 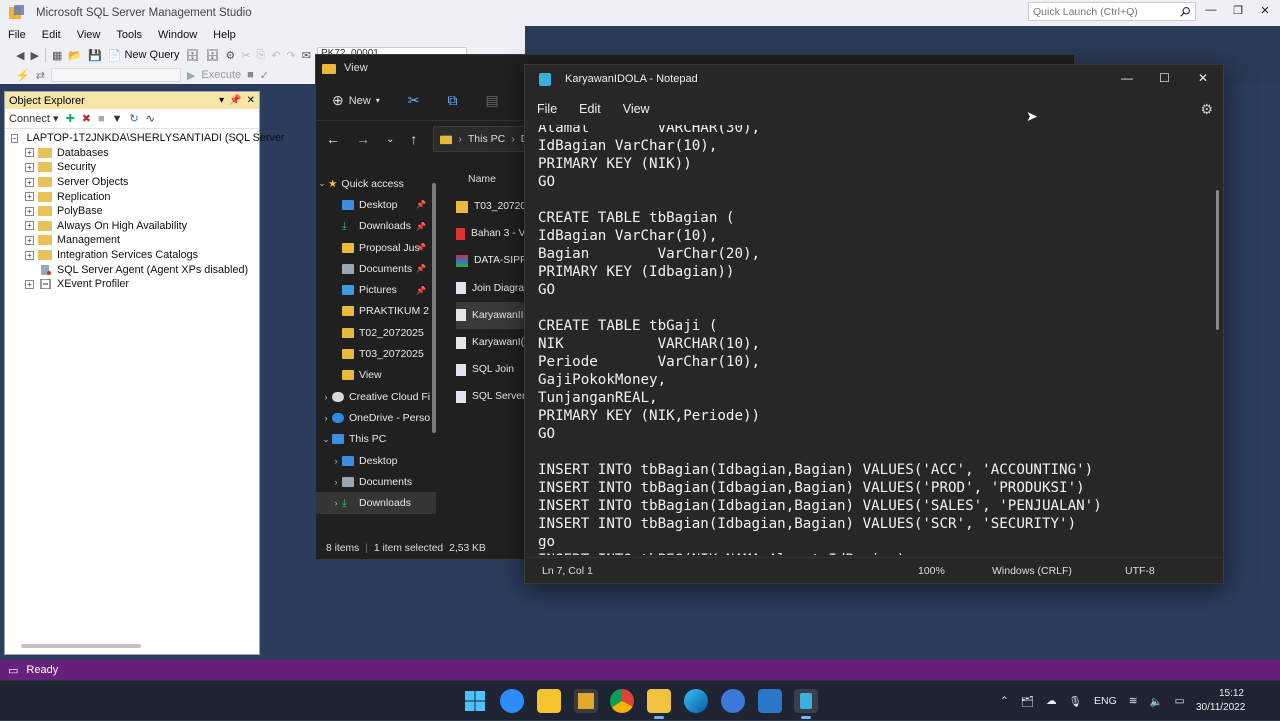 What do you see at coordinates (264, 75) in the screenshot?
I see `parse-icon: ✓` at bounding box center [264, 75].